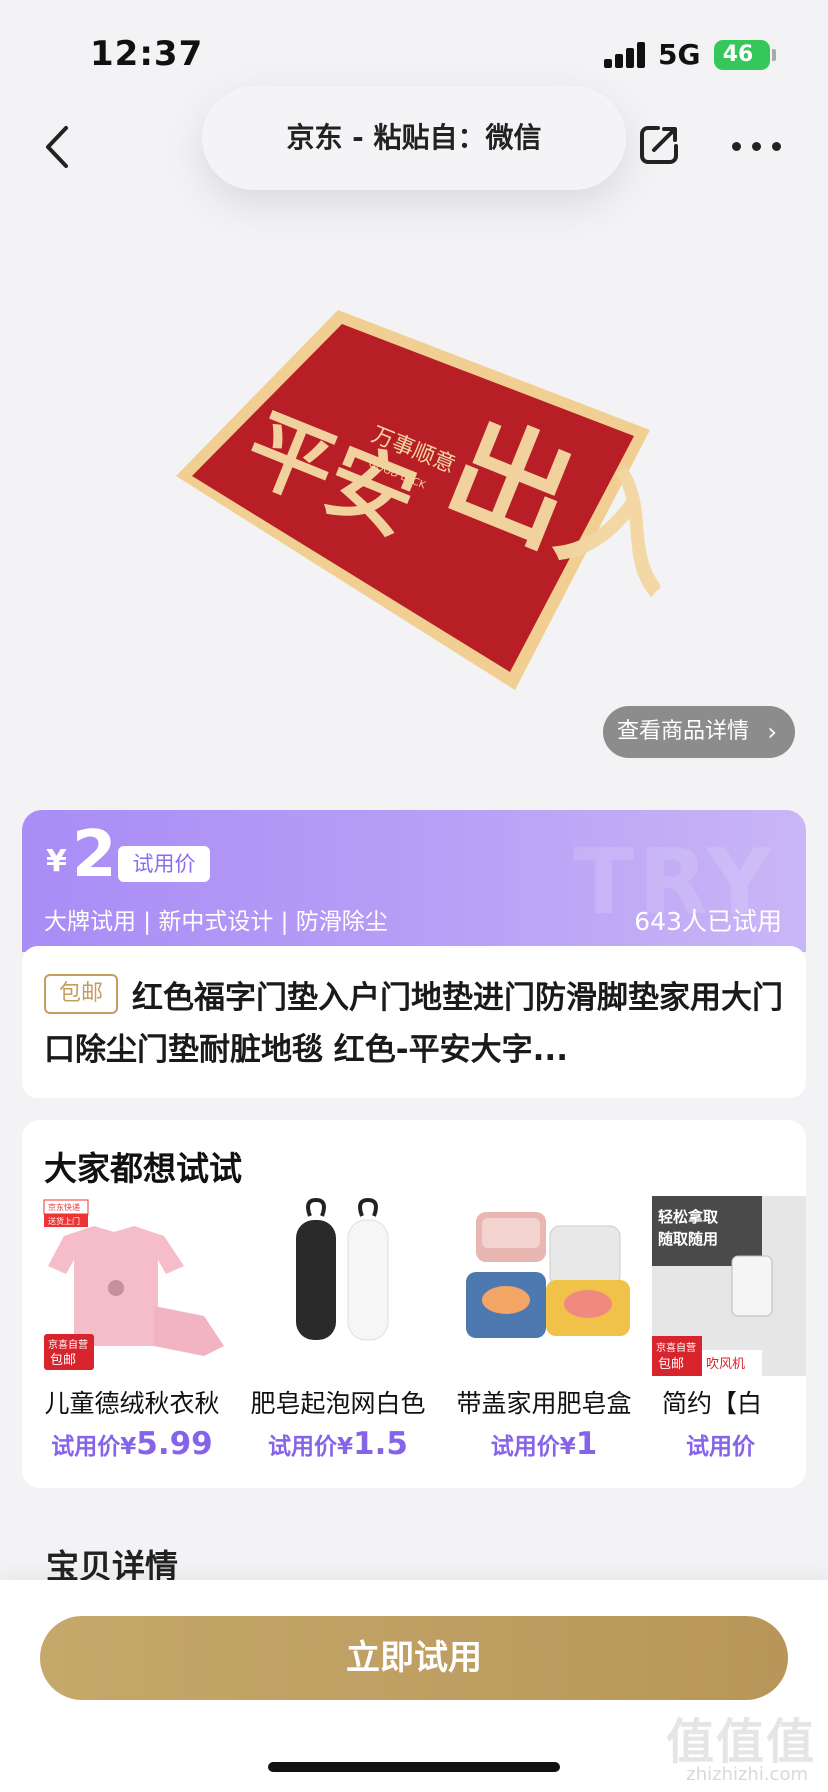 Image resolution: width=828 pixels, height=1792 pixels. I want to click on share-icon, so click(659, 145).